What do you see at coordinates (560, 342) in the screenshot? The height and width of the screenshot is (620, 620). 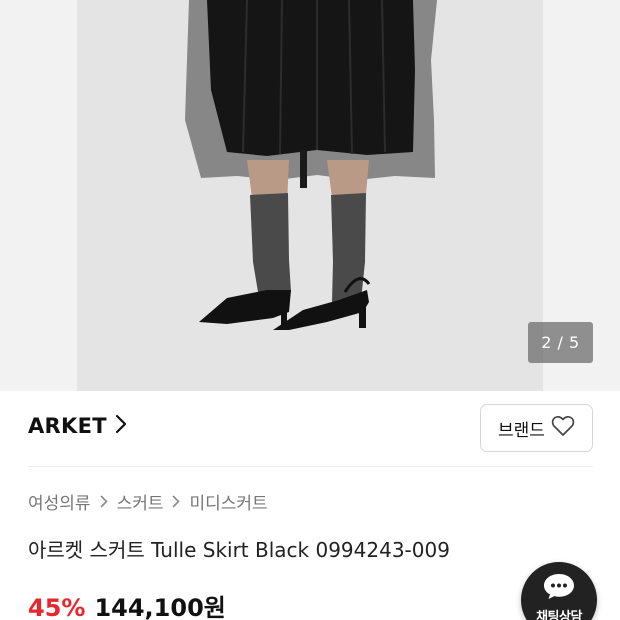 I see `image-counter: 2 / 5` at bounding box center [560, 342].